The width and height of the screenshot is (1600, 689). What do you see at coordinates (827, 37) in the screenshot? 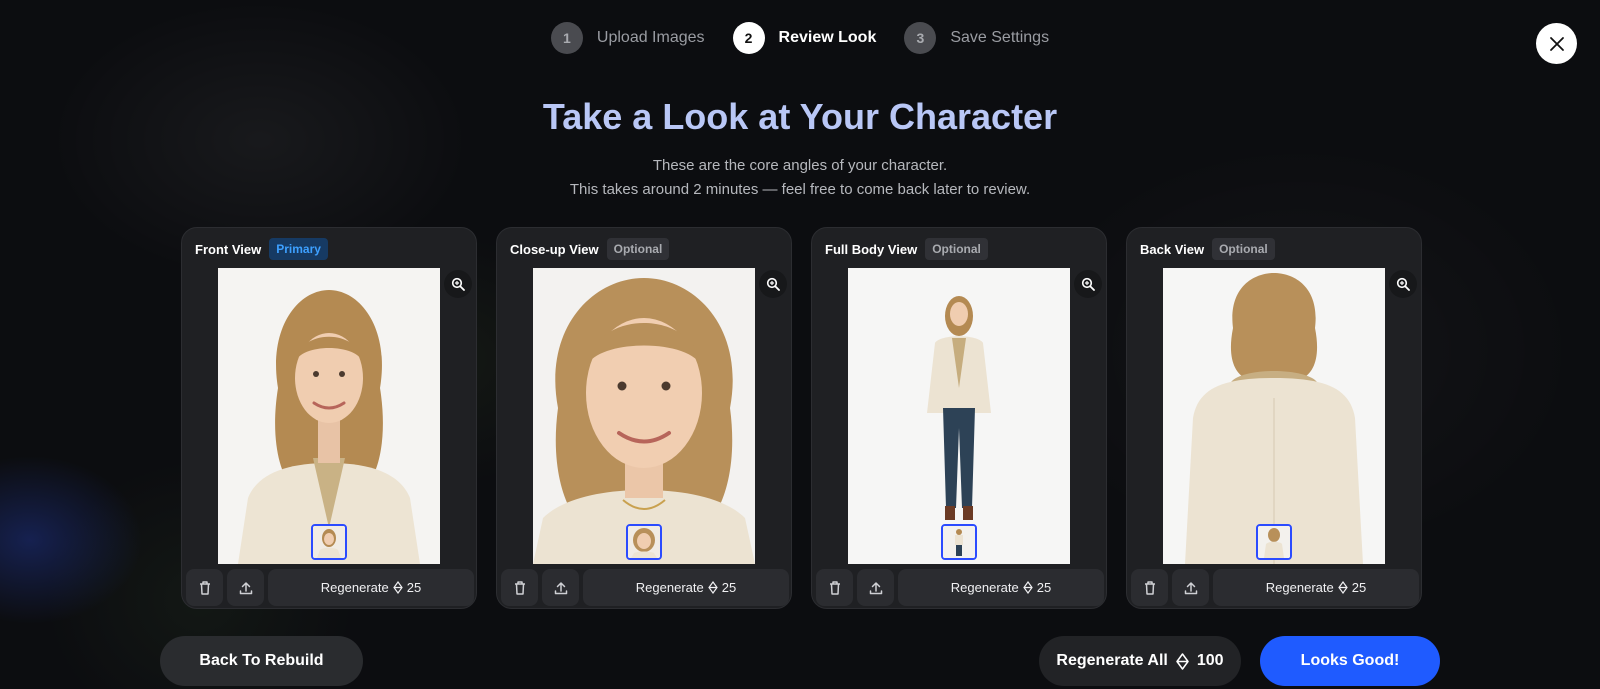
I see `step-label: Review Look` at bounding box center [827, 37].